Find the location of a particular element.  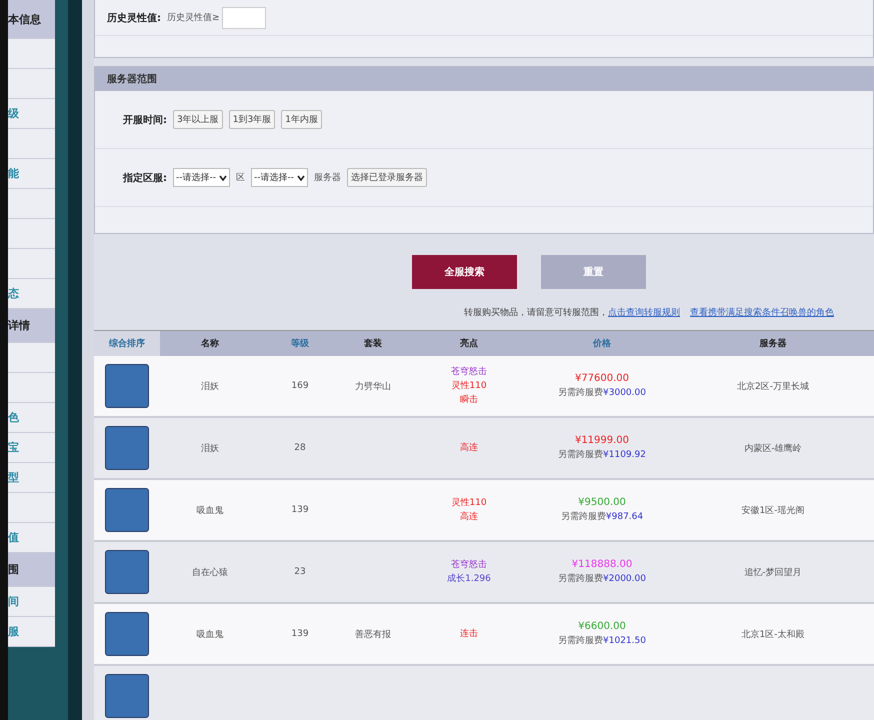

fee-amount: ¥1021.50 is located at coordinates (624, 641).